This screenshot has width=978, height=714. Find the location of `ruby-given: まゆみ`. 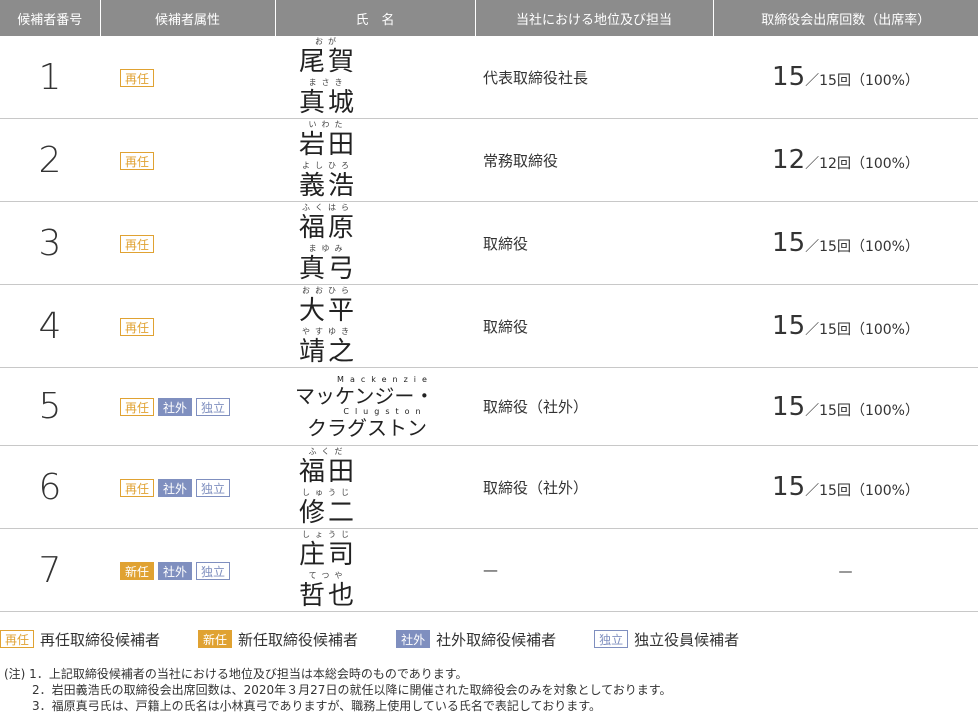

ruby-given: まゆみ is located at coordinates (328, 248).